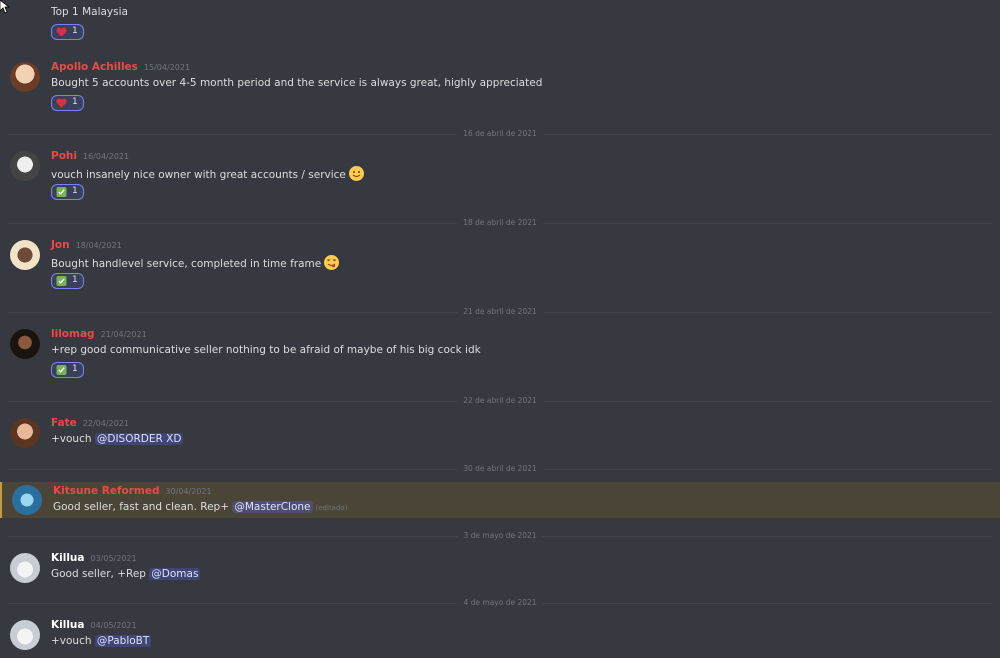 This screenshot has height=658, width=1000. I want to click on message-content: +vouch @PabloBT, so click(101, 641).